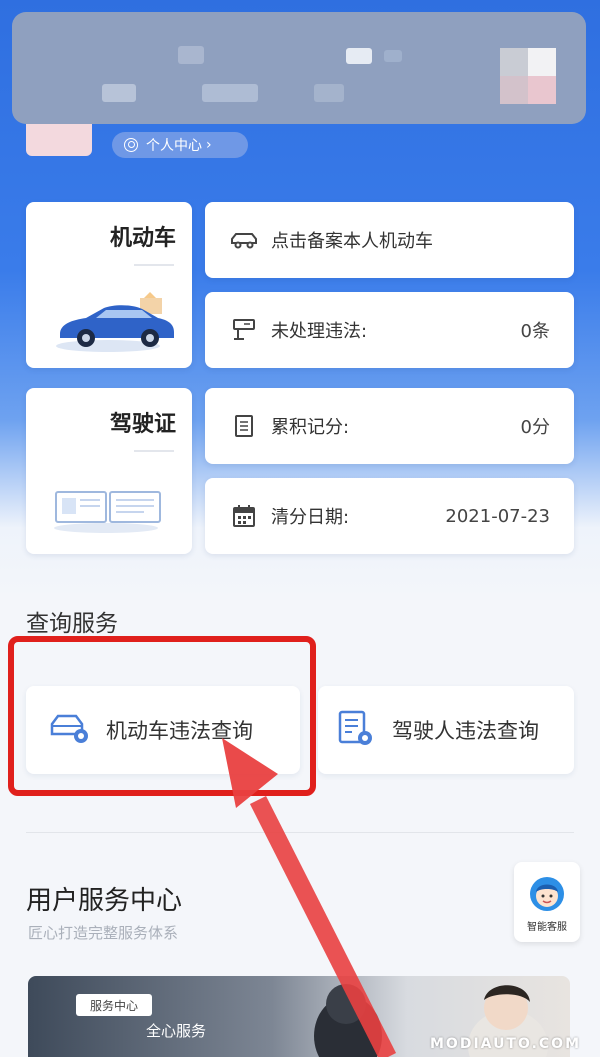  What do you see at coordinates (162, 716) in the screenshot?
I see `highlight-annotation-box` at bounding box center [162, 716].